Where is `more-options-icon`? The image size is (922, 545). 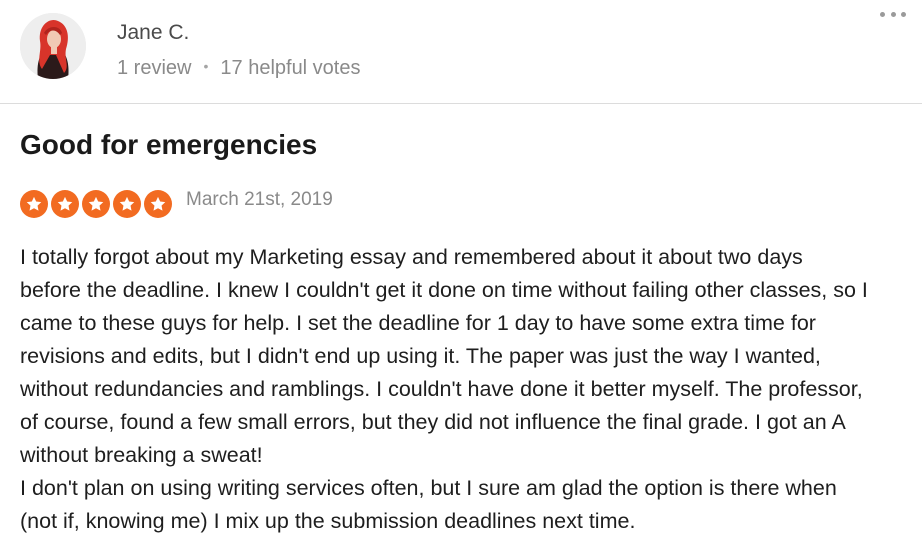 more-options-icon is located at coordinates (893, 14).